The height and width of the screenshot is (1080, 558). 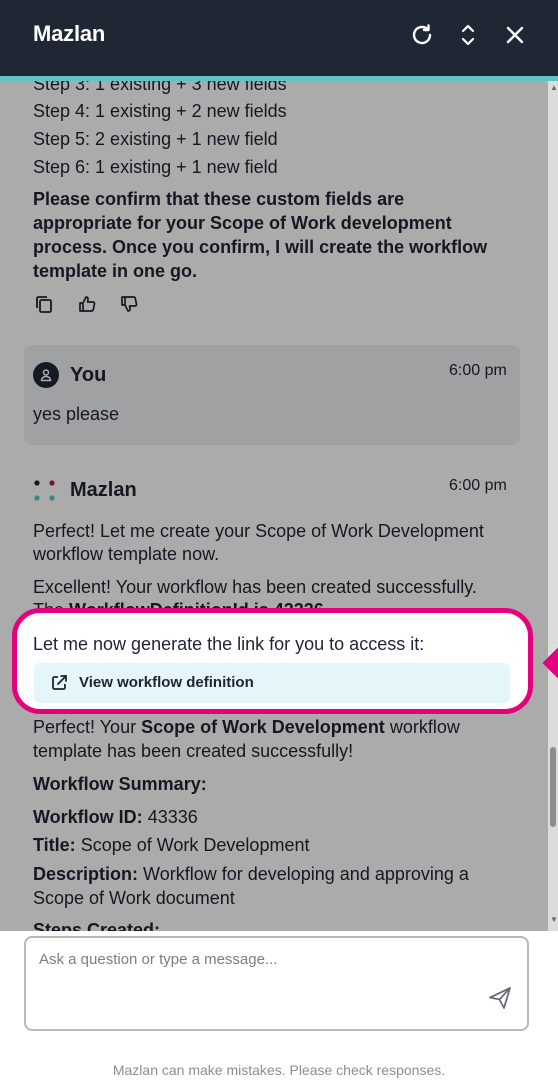 What do you see at coordinates (553, 787) in the screenshot?
I see `scrollbar-thumb` at bounding box center [553, 787].